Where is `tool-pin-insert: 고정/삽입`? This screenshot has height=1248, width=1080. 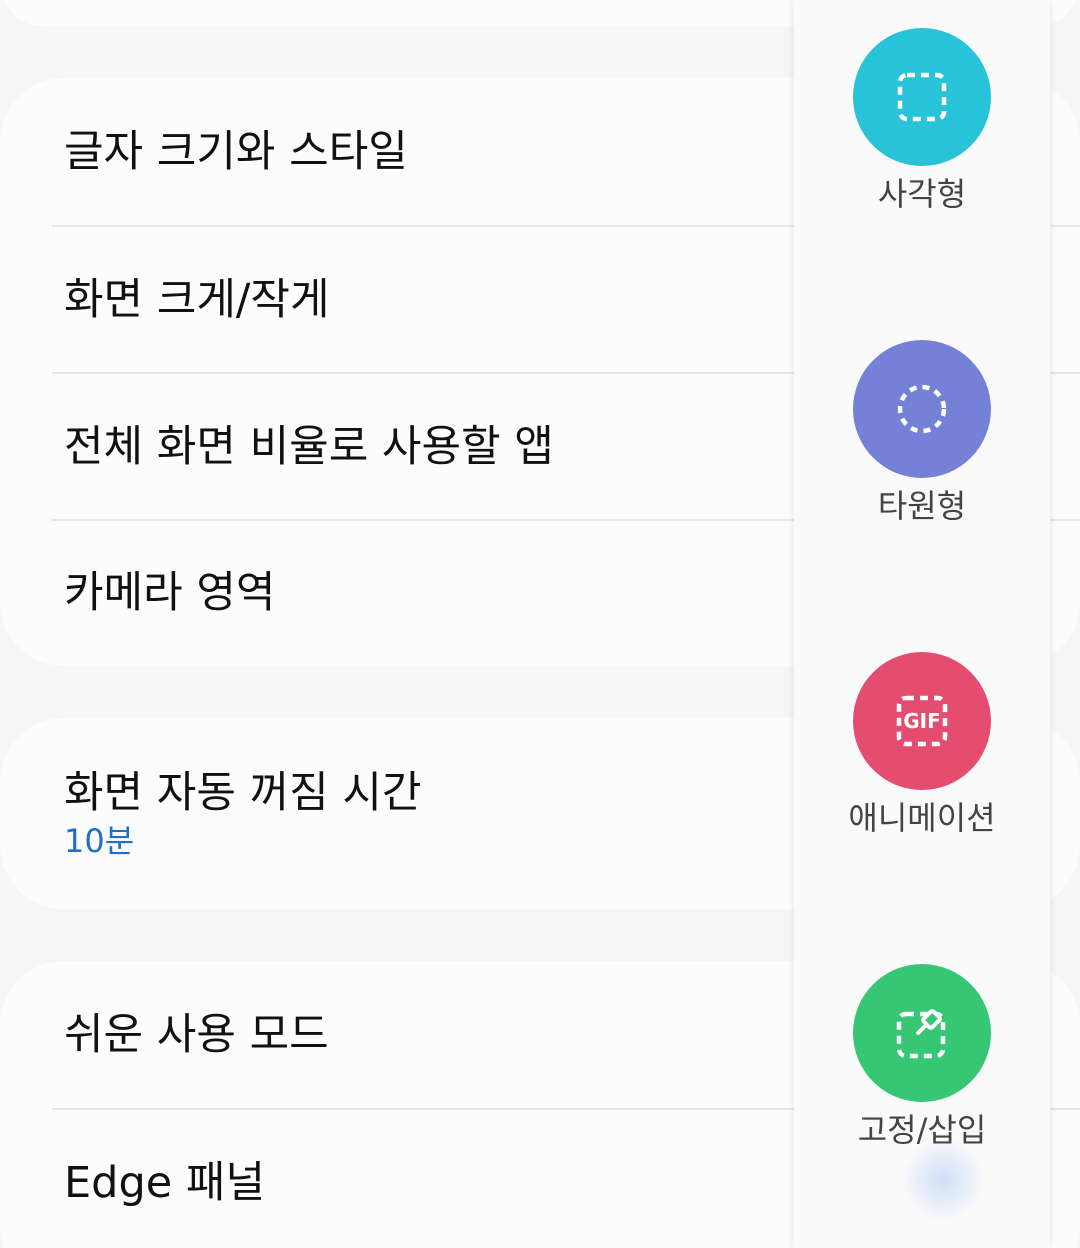
tool-pin-insert: 고정/삽입 is located at coordinates (922, 1058).